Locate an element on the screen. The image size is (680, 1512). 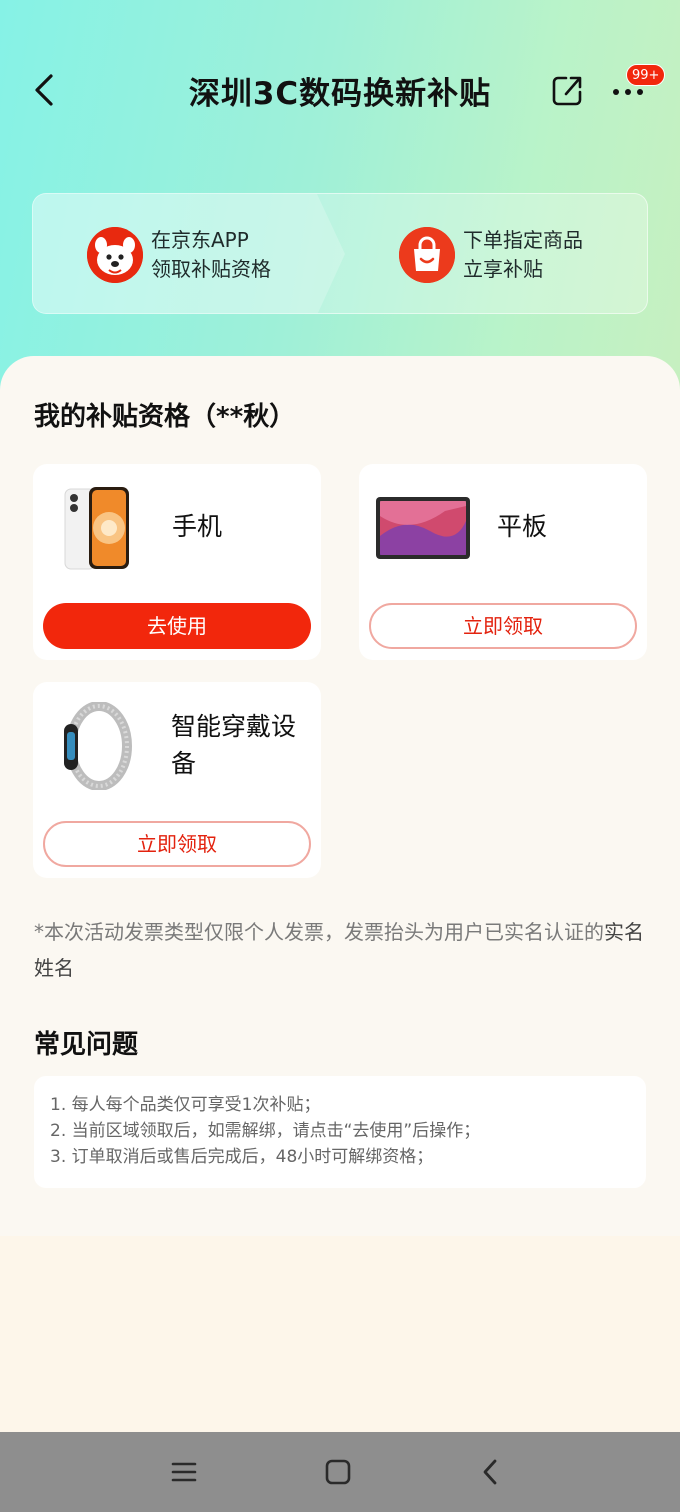
qualification-card-wearable: 智能穿戴设备 立即领取 is located at coordinates (177, 780).